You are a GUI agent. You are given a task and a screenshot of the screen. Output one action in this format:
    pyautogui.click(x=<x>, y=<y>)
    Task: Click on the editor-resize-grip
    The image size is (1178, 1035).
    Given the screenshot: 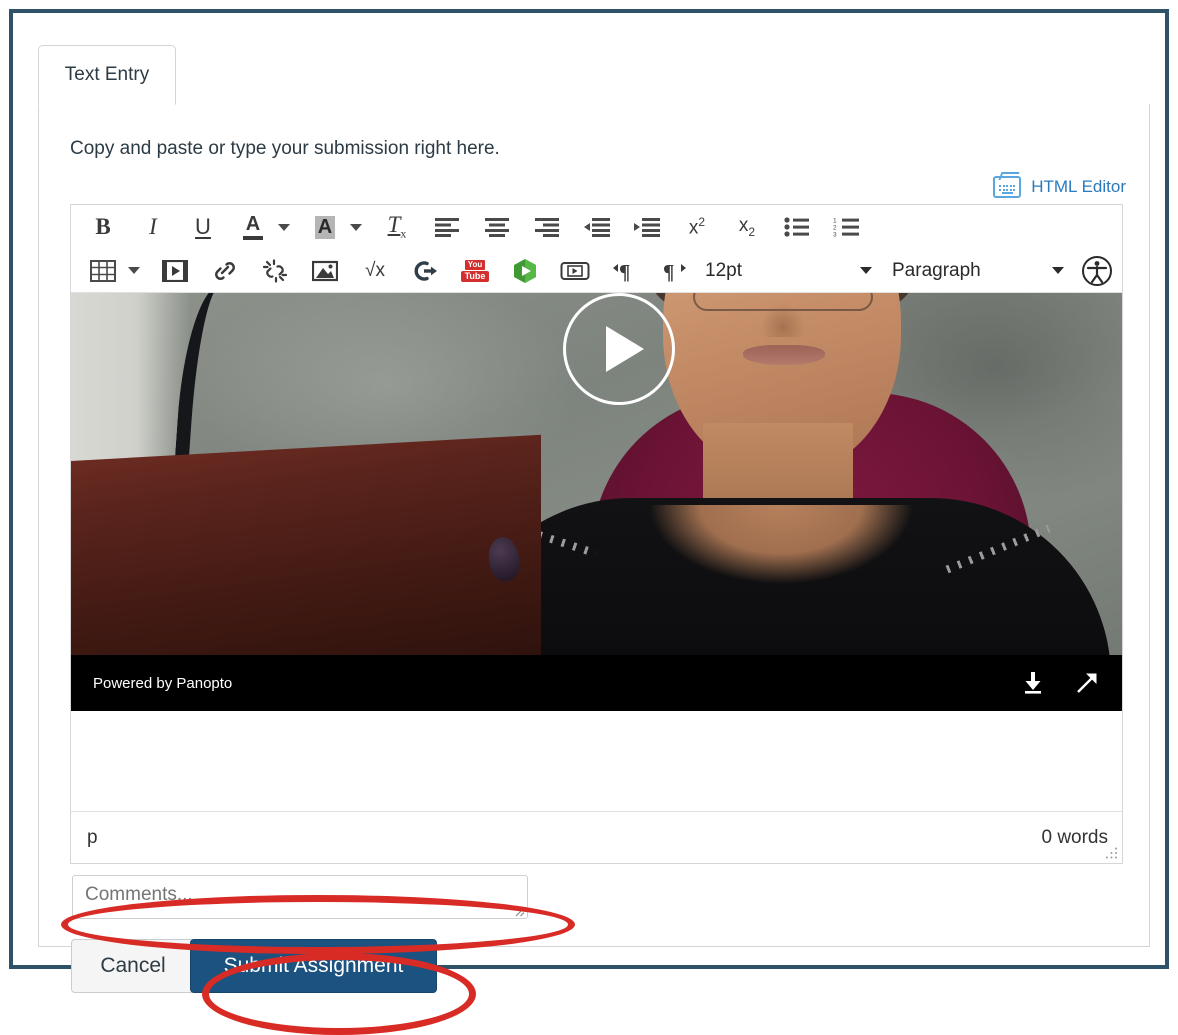 What is the action you would take?
    pyautogui.click(x=1111, y=853)
    